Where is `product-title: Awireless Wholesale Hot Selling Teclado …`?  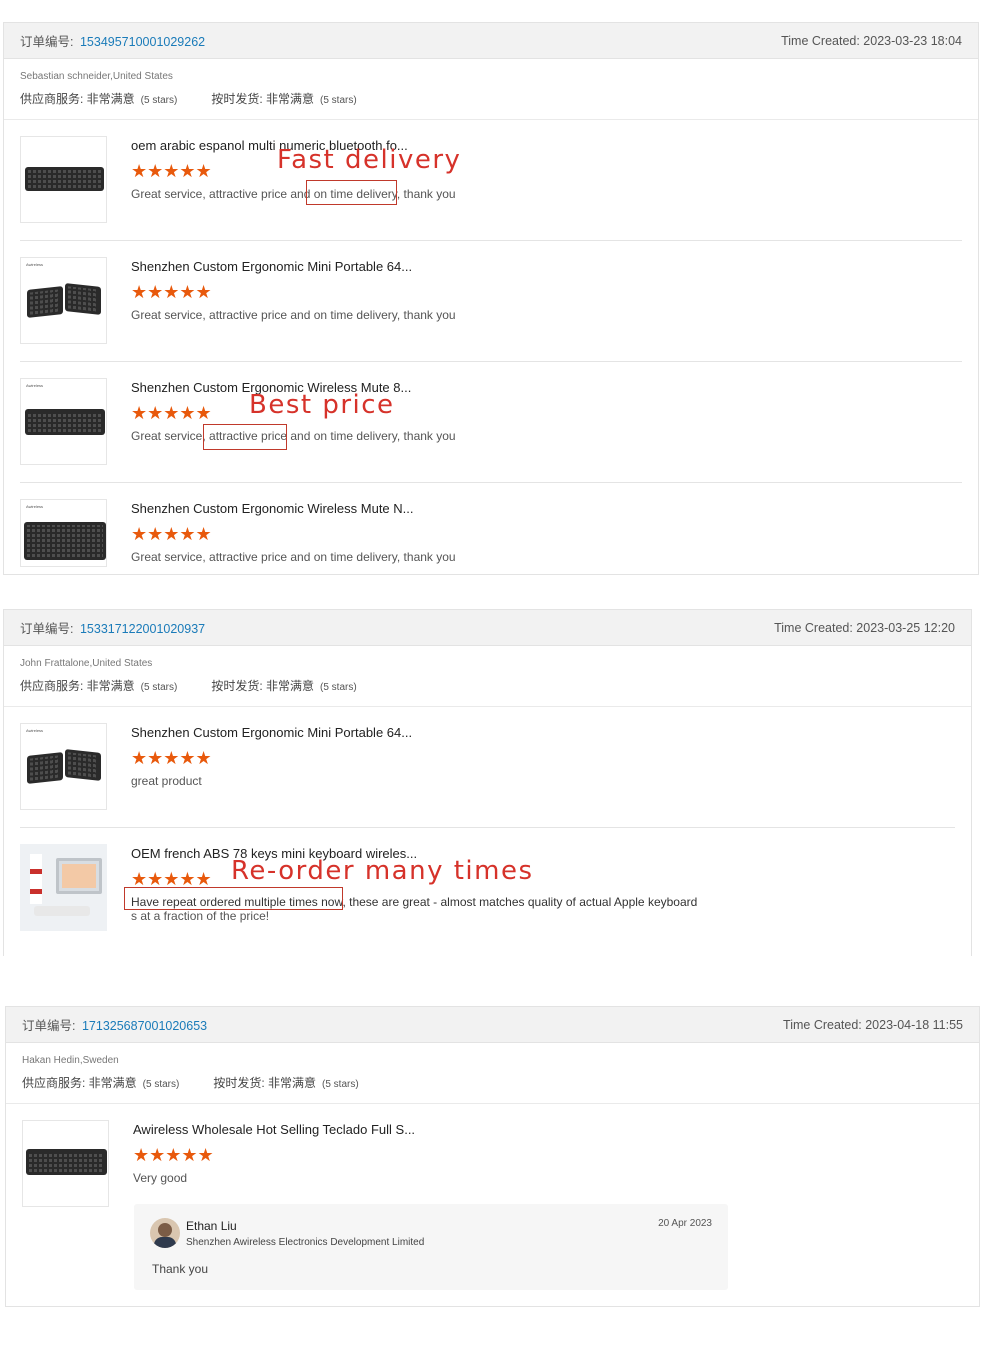
product-title: Awireless Wholesale Hot Selling Teclado … is located at coordinates (274, 1129).